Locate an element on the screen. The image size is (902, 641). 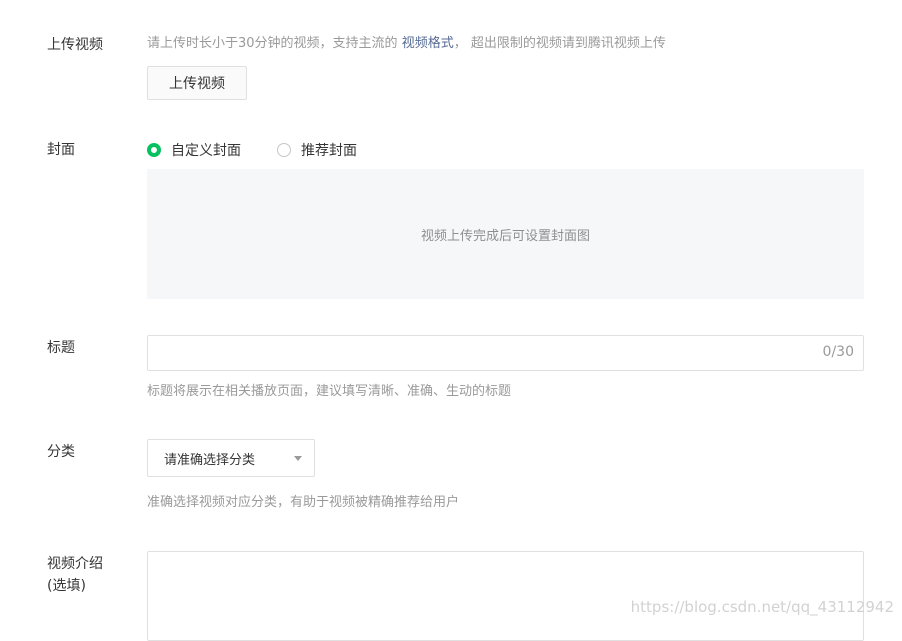
title-input: 0/30 is located at coordinates (505, 353).